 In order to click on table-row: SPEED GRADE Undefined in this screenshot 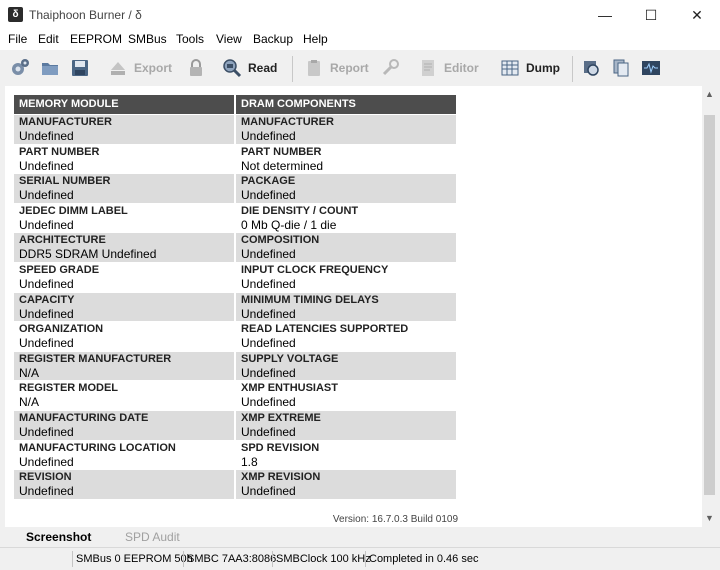, I will do `click(124, 276)`.